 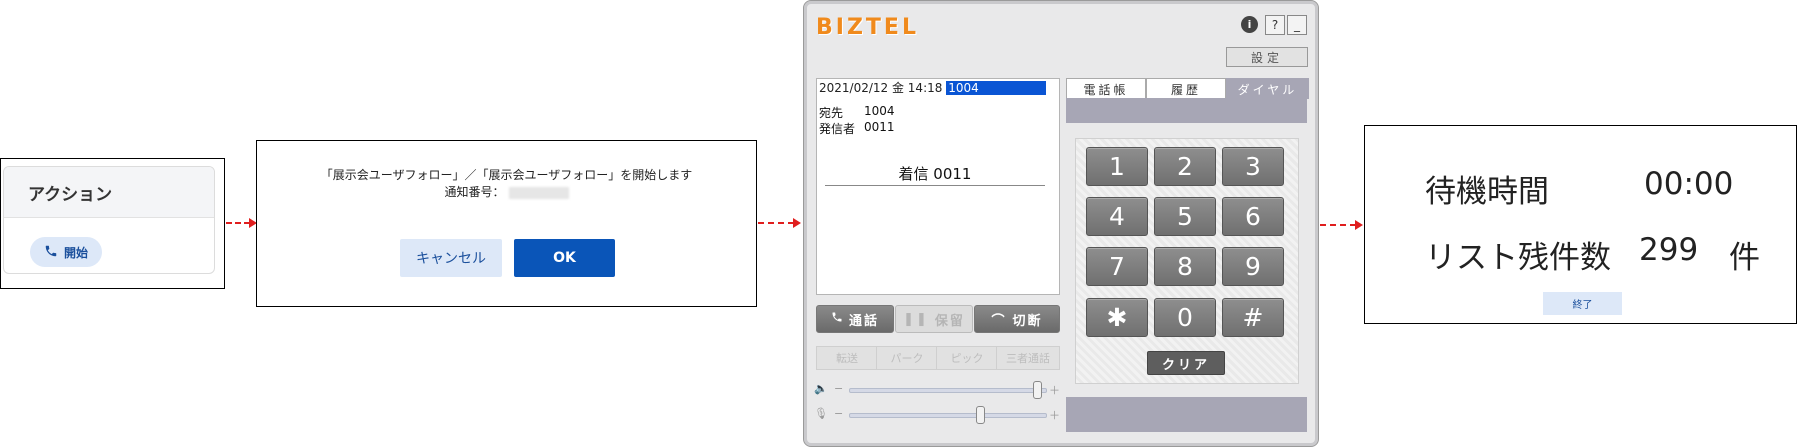 I want to click on cancel-button: キャンセル, so click(x=451, y=258).